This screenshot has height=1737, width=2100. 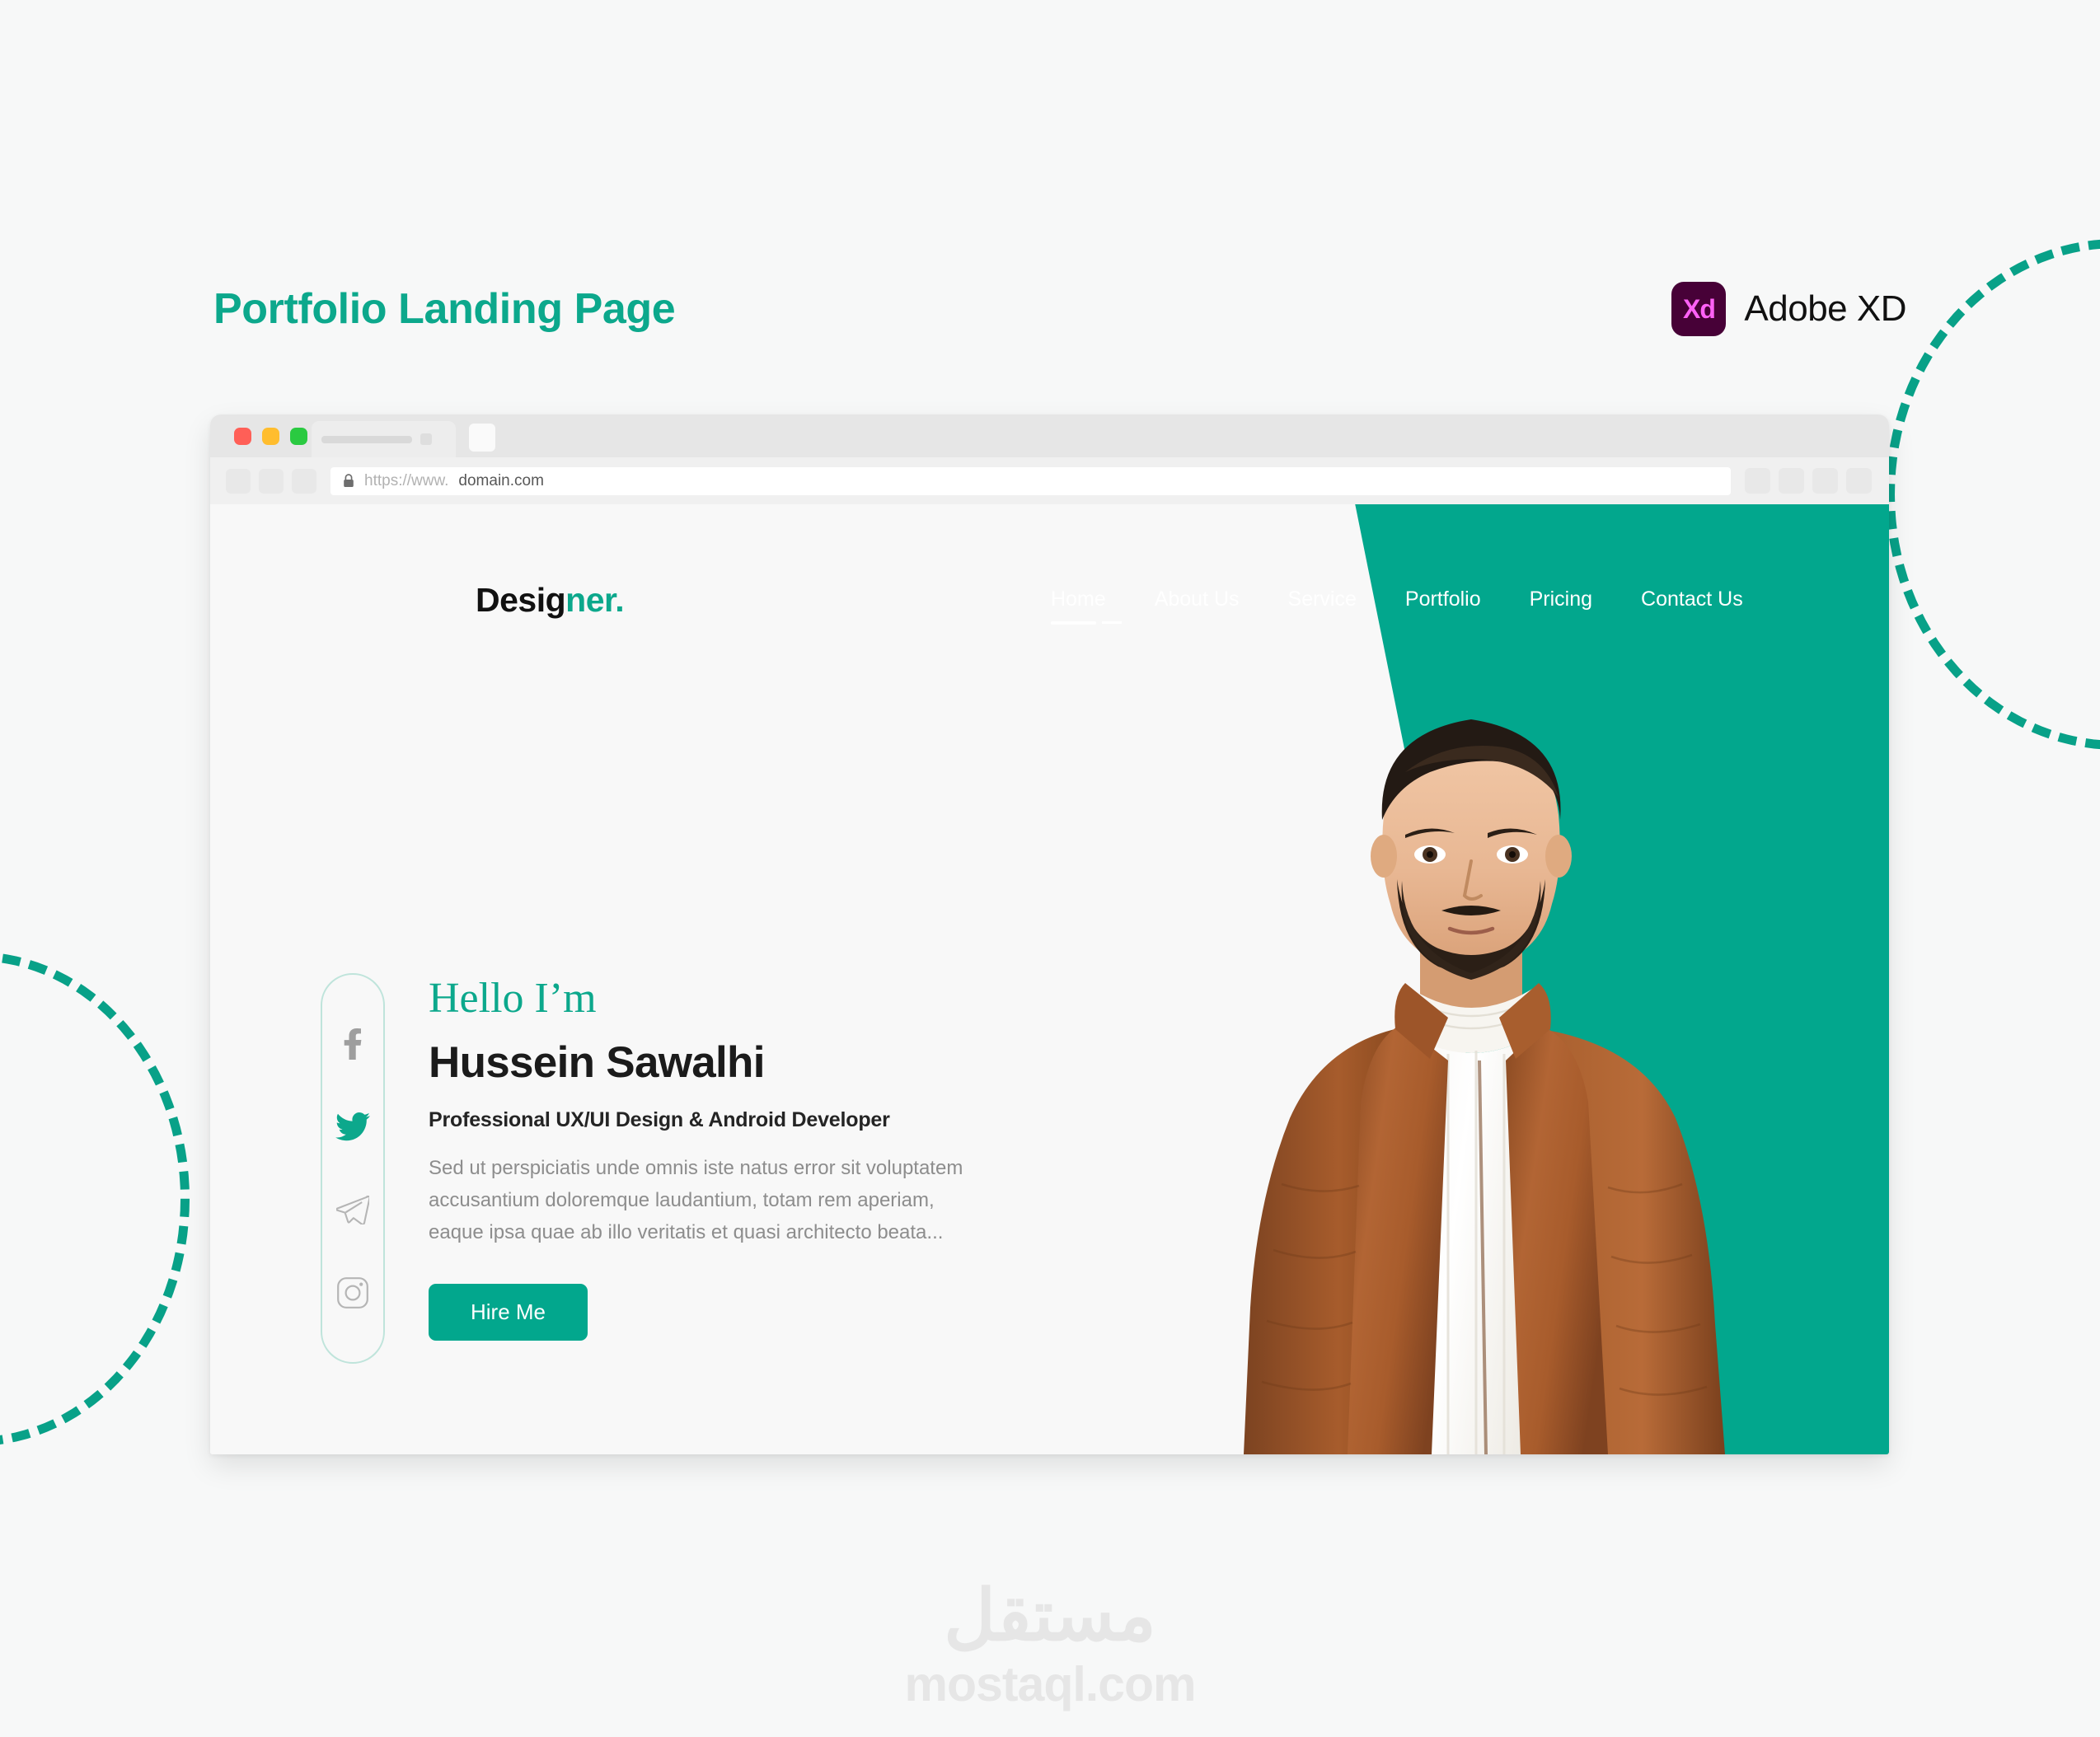 What do you see at coordinates (1030, 480) in the screenshot?
I see `address-bar: https://www. domain.com` at bounding box center [1030, 480].